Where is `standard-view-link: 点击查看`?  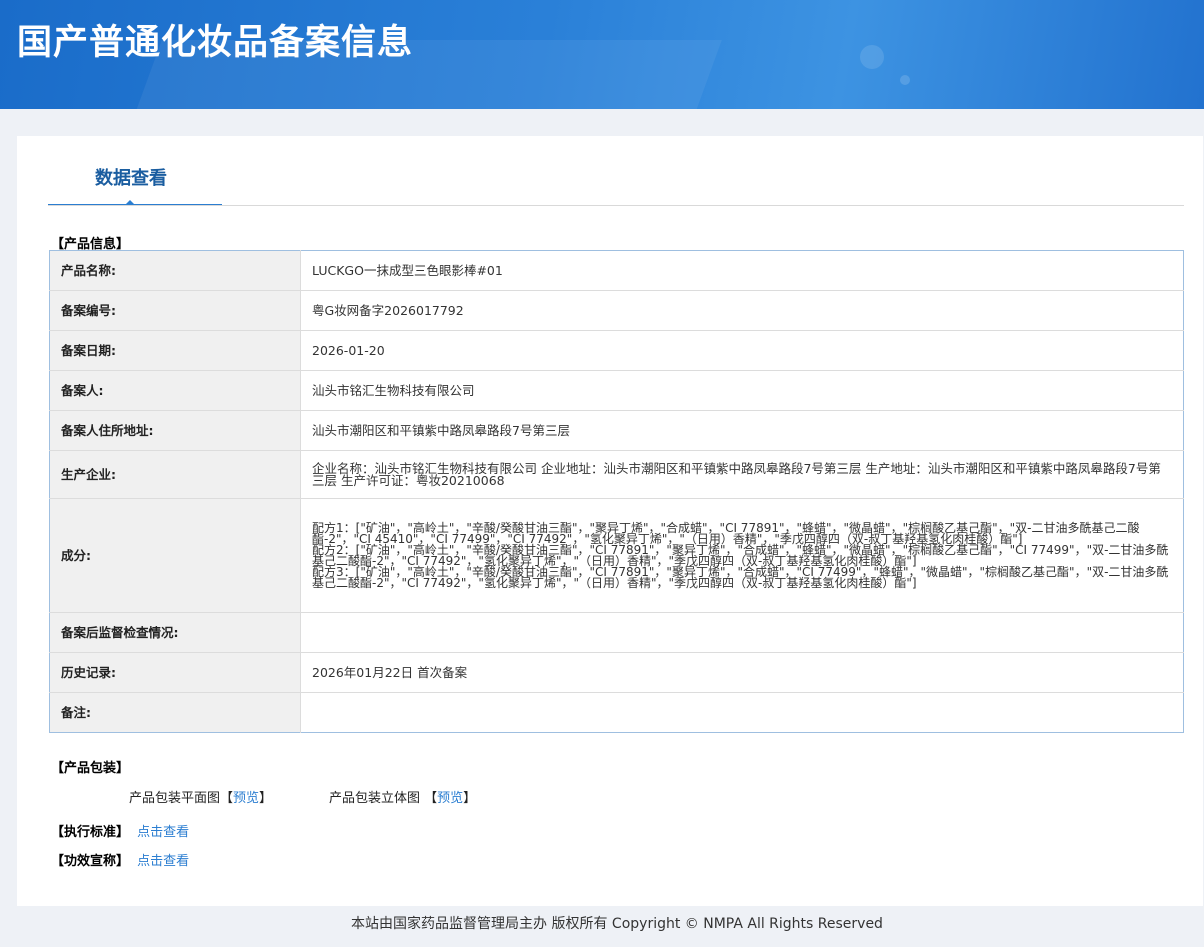
standard-view-link: 点击查看 is located at coordinates (163, 832).